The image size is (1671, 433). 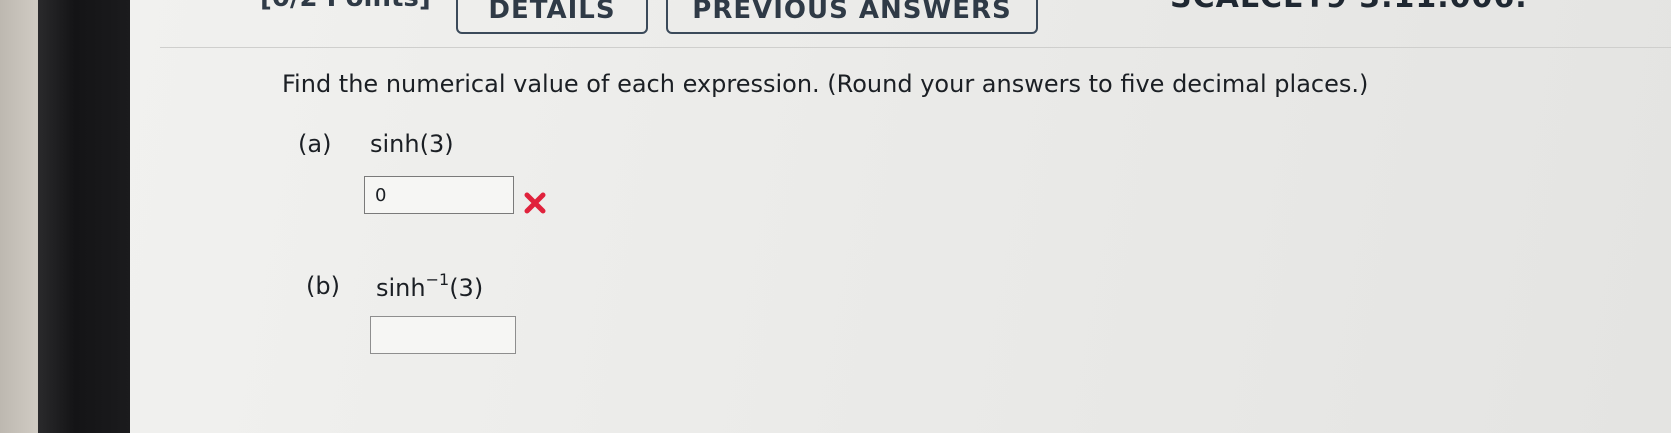 What do you see at coordinates (401, 288) in the screenshot?
I see `part-b-function: sinh` at bounding box center [401, 288].